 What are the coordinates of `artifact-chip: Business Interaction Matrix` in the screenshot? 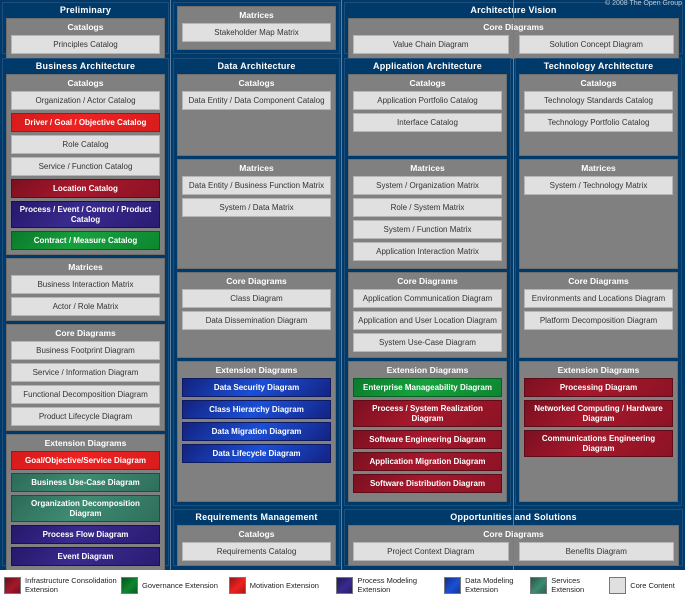 It's located at (85, 284).